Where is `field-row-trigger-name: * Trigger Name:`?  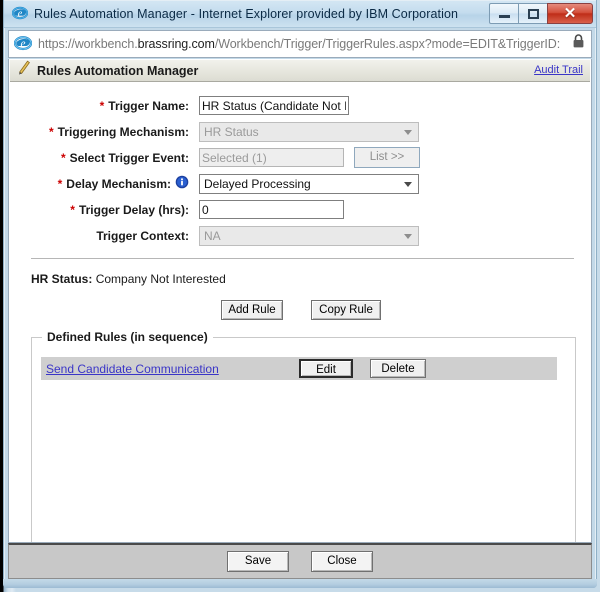
field-row-trigger-name: * Trigger Name: is located at coordinates (300, 105).